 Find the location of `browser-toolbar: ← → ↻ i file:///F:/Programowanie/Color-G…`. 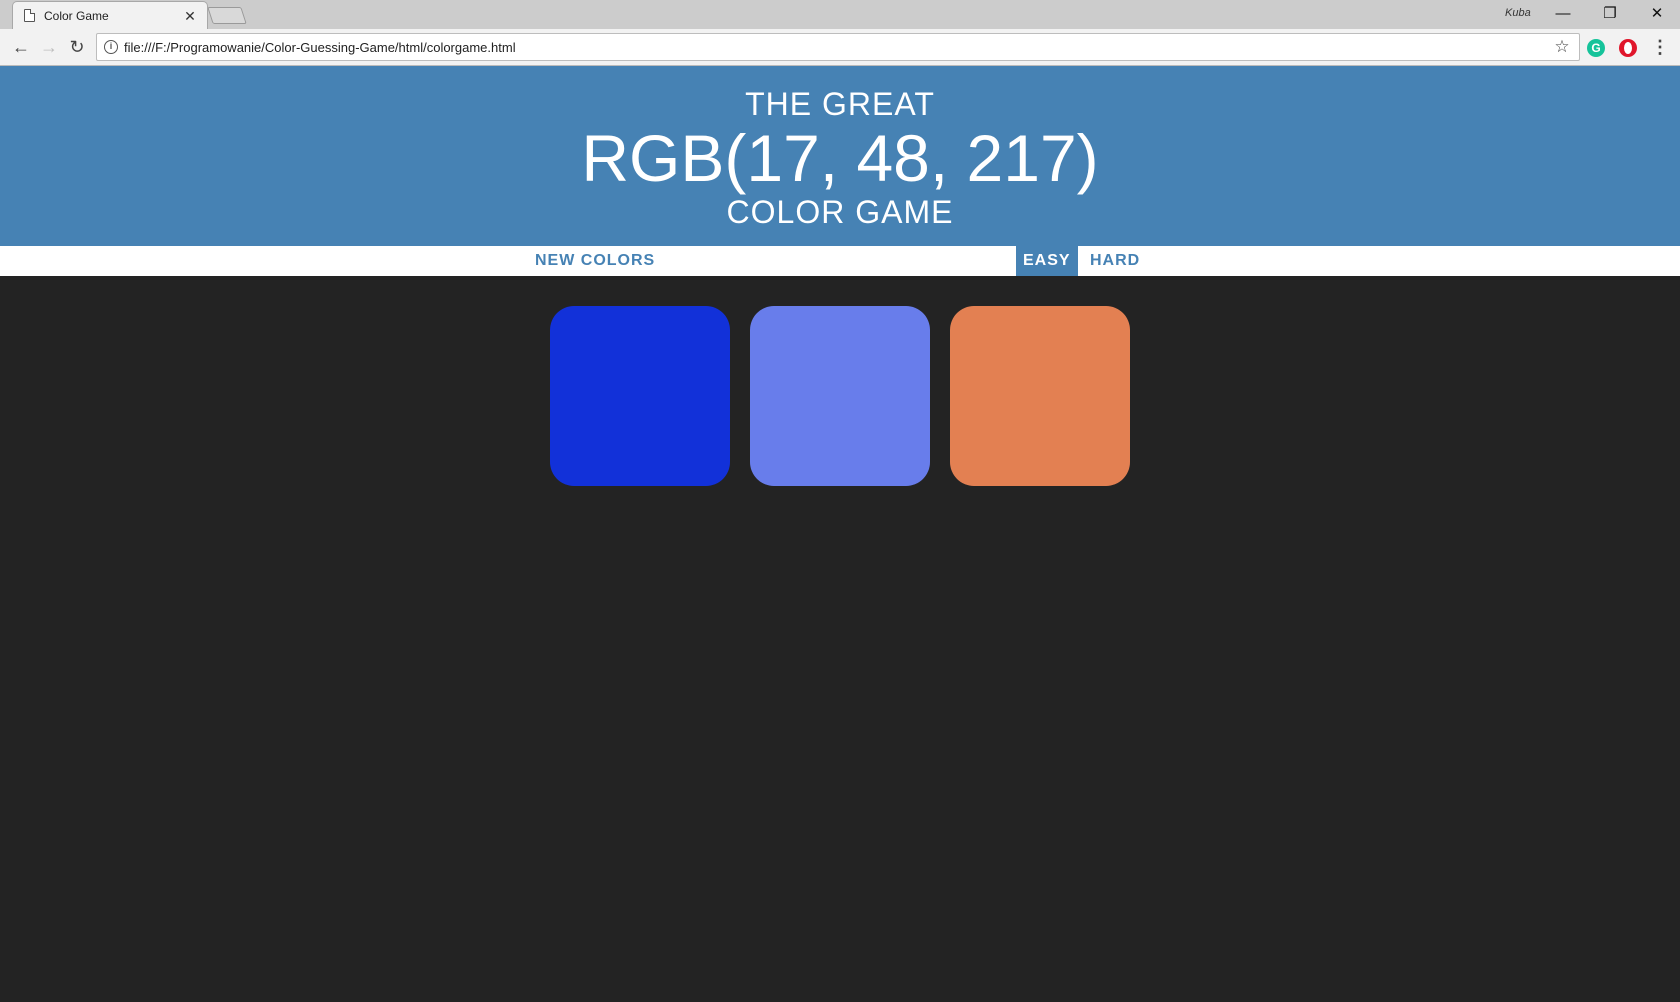

browser-toolbar: ← → ↻ i file:///F:/Programowanie/Color-G… is located at coordinates (840, 47).